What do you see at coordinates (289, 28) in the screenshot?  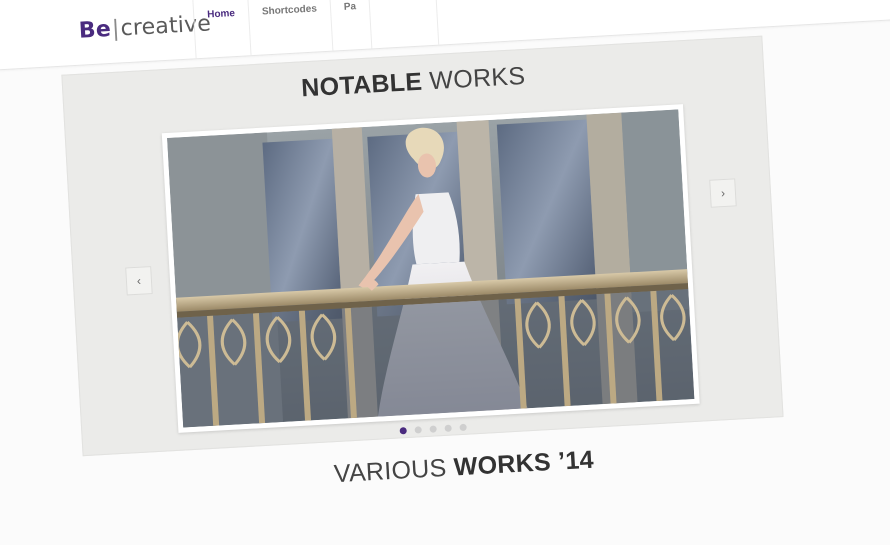 I see `nav-item-shortcodes: Shortcodes` at bounding box center [289, 28].